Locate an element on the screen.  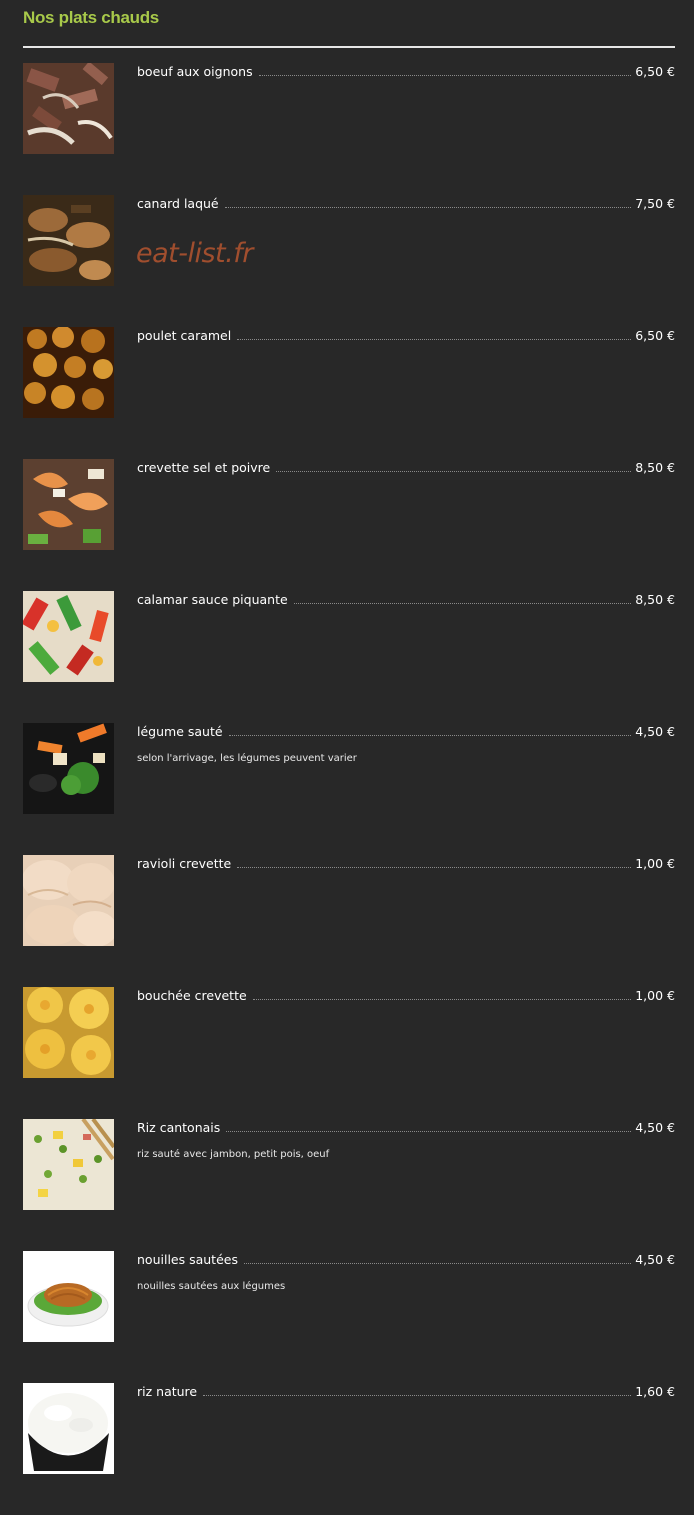
caramel-chicken-photo is located at coordinates (68, 372).